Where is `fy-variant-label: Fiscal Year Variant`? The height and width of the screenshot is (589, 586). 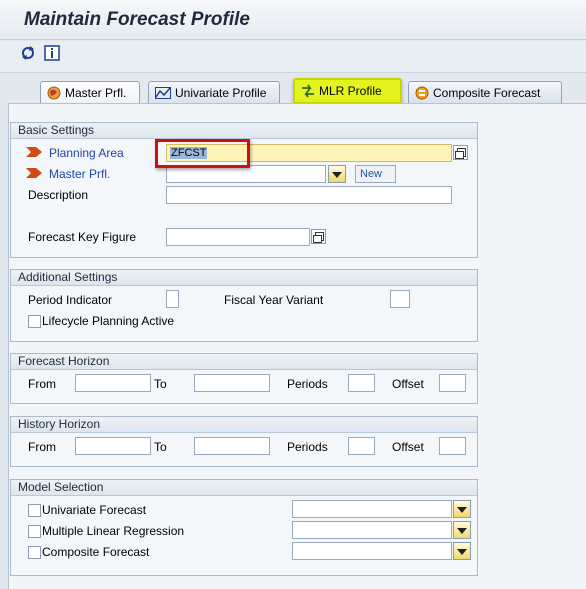 fy-variant-label: Fiscal Year Variant is located at coordinates (274, 300).